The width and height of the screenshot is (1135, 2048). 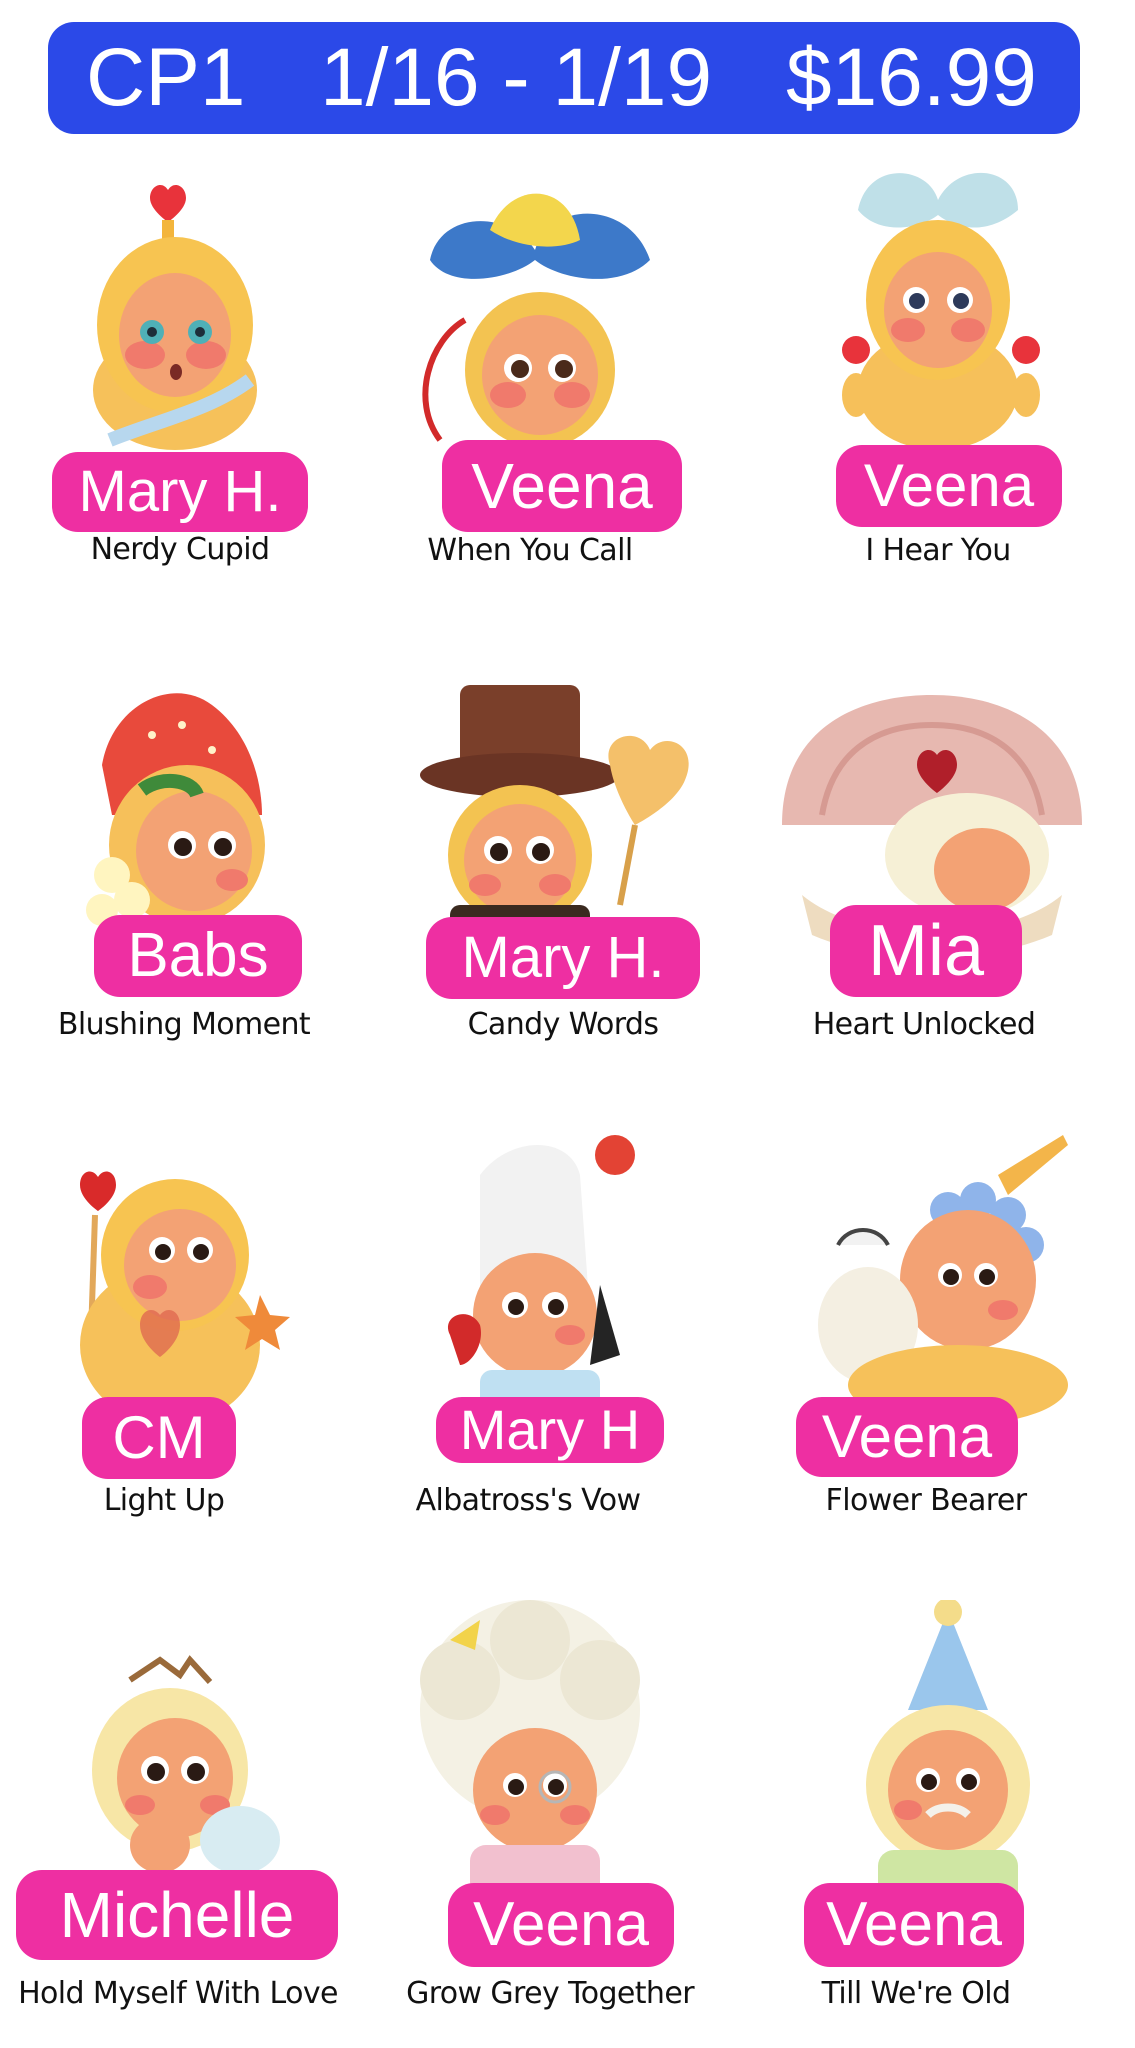 I want to click on figure-card: Veena When You Call, so click(x=540, y=354).